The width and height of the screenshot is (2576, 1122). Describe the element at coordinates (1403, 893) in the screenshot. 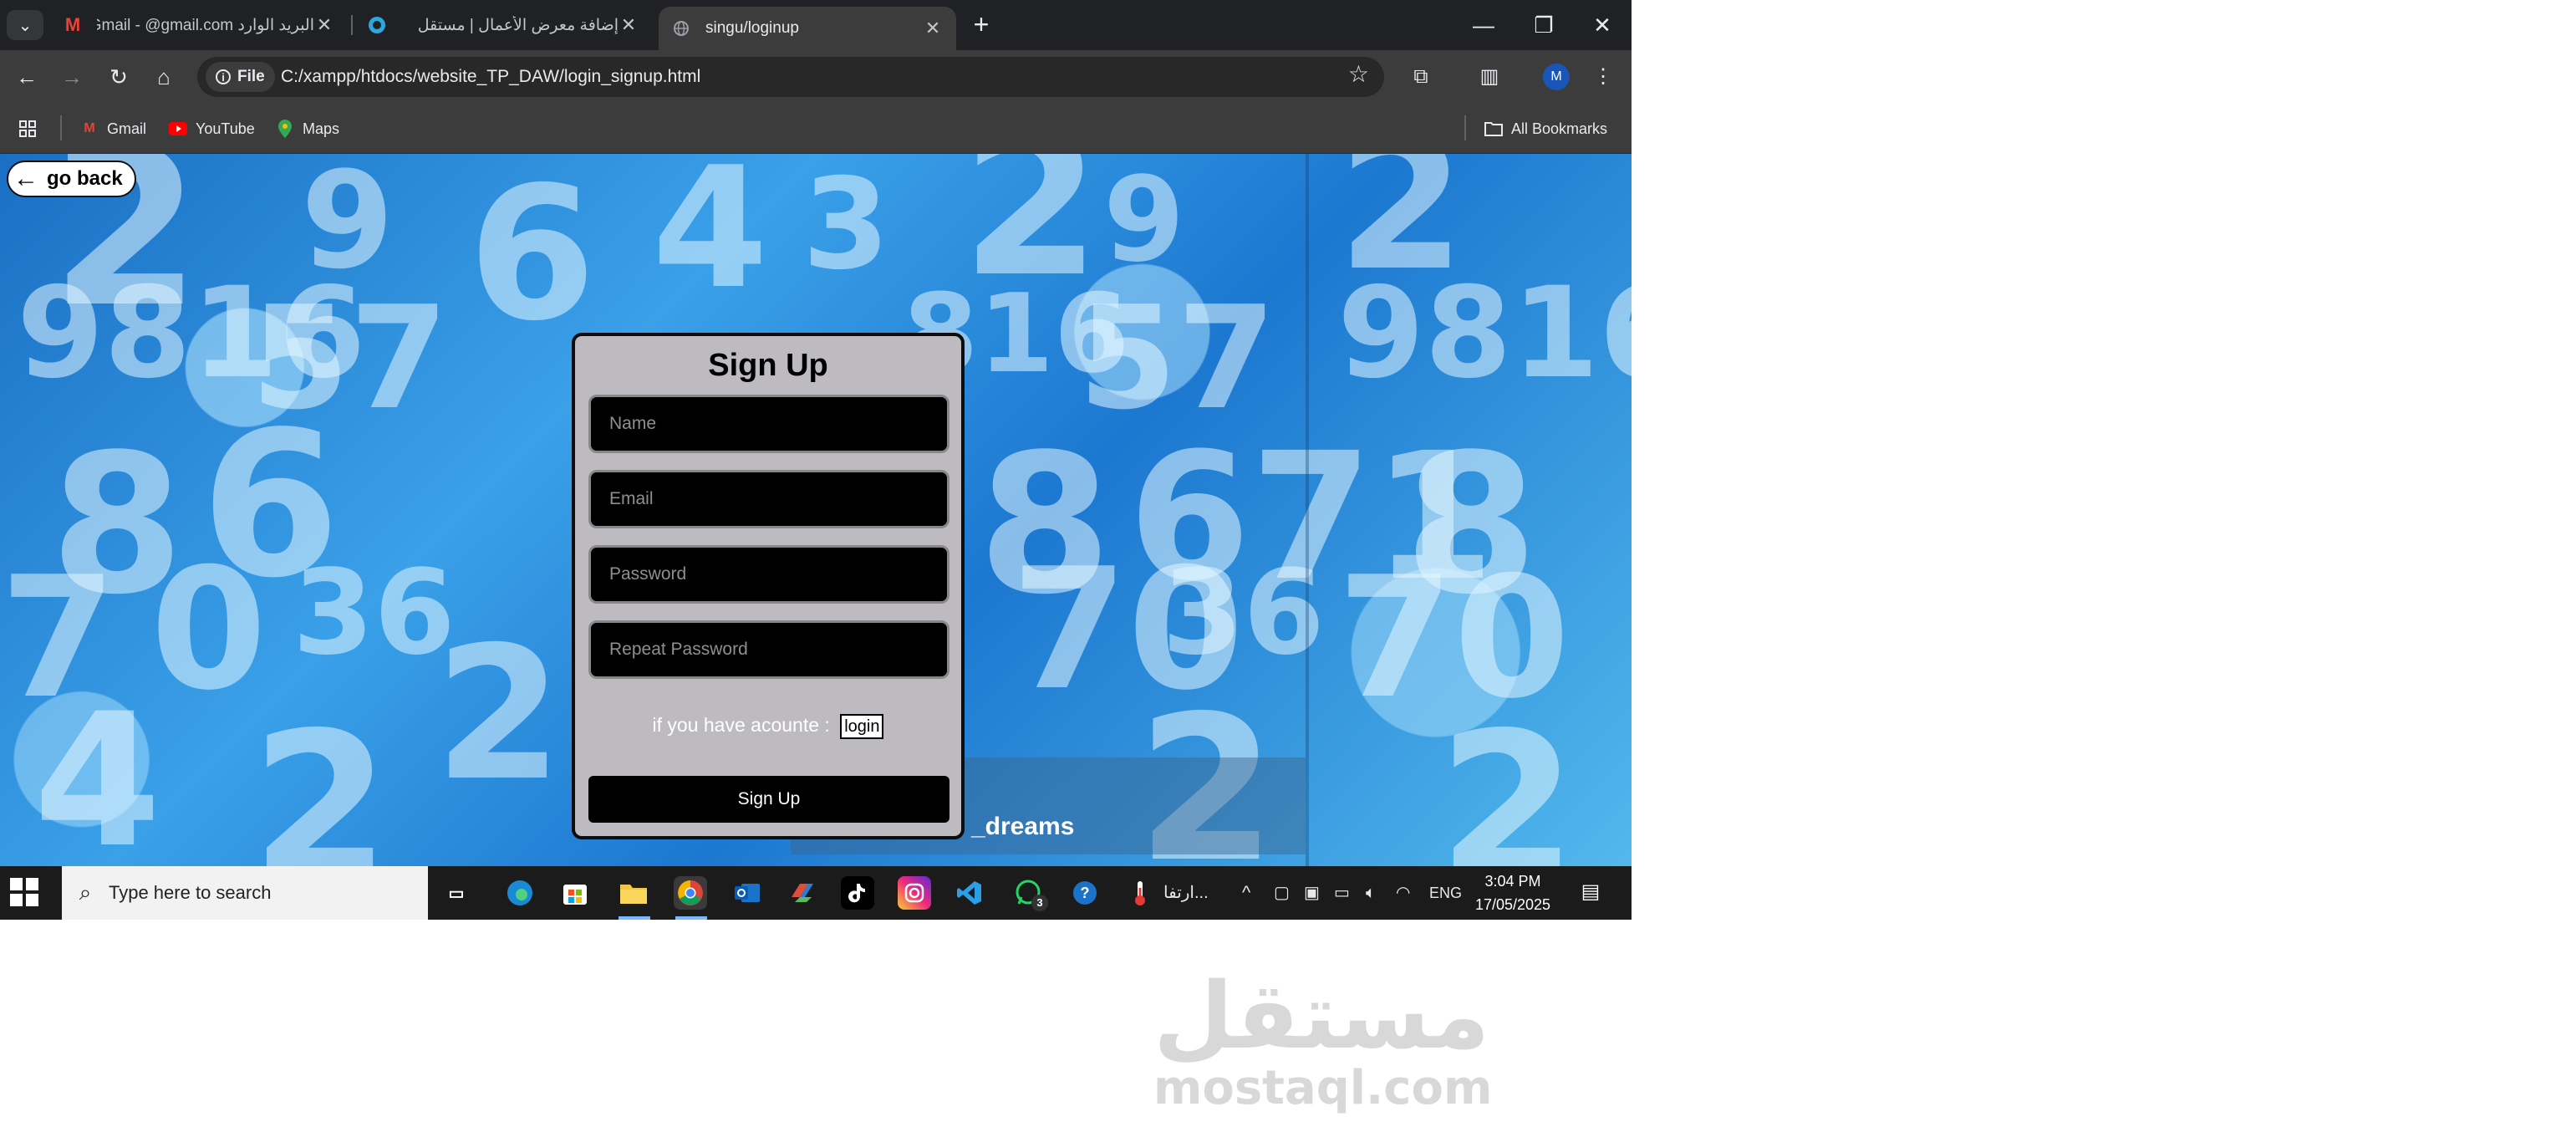

I see `wifi-icon: ◠` at that location.